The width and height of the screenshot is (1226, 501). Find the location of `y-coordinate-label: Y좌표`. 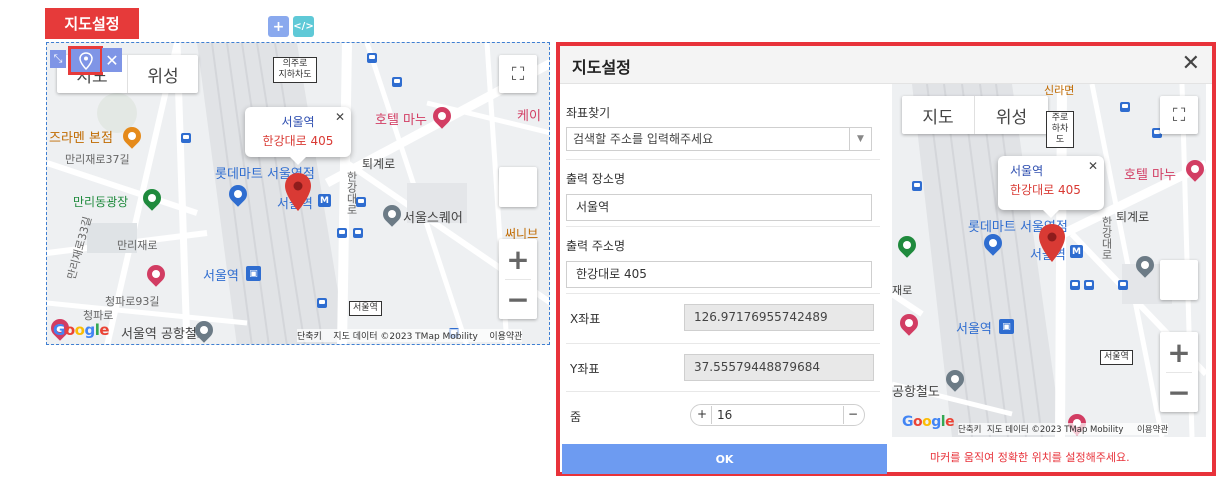

y-coordinate-label: Y좌표 is located at coordinates (585, 369).